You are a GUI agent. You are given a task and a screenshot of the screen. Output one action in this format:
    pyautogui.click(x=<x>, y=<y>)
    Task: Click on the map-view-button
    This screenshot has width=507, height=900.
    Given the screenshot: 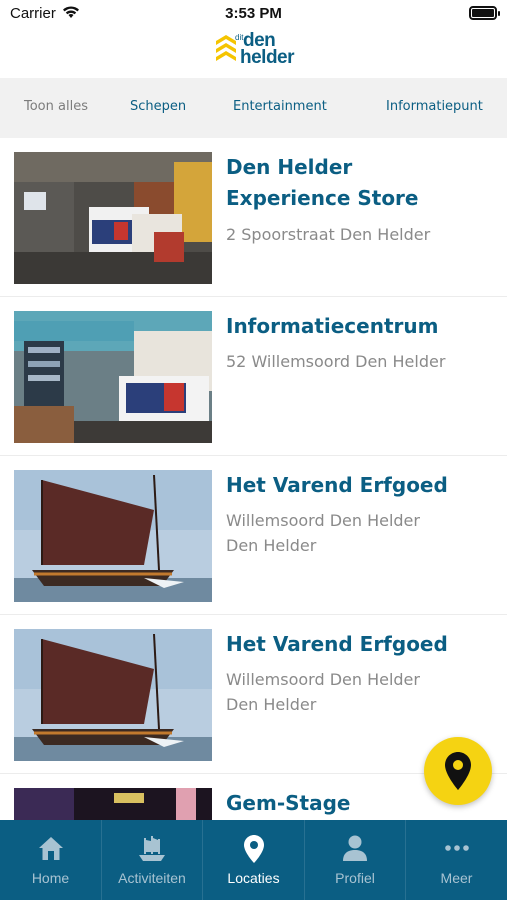 What is the action you would take?
    pyautogui.click(x=458, y=771)
    